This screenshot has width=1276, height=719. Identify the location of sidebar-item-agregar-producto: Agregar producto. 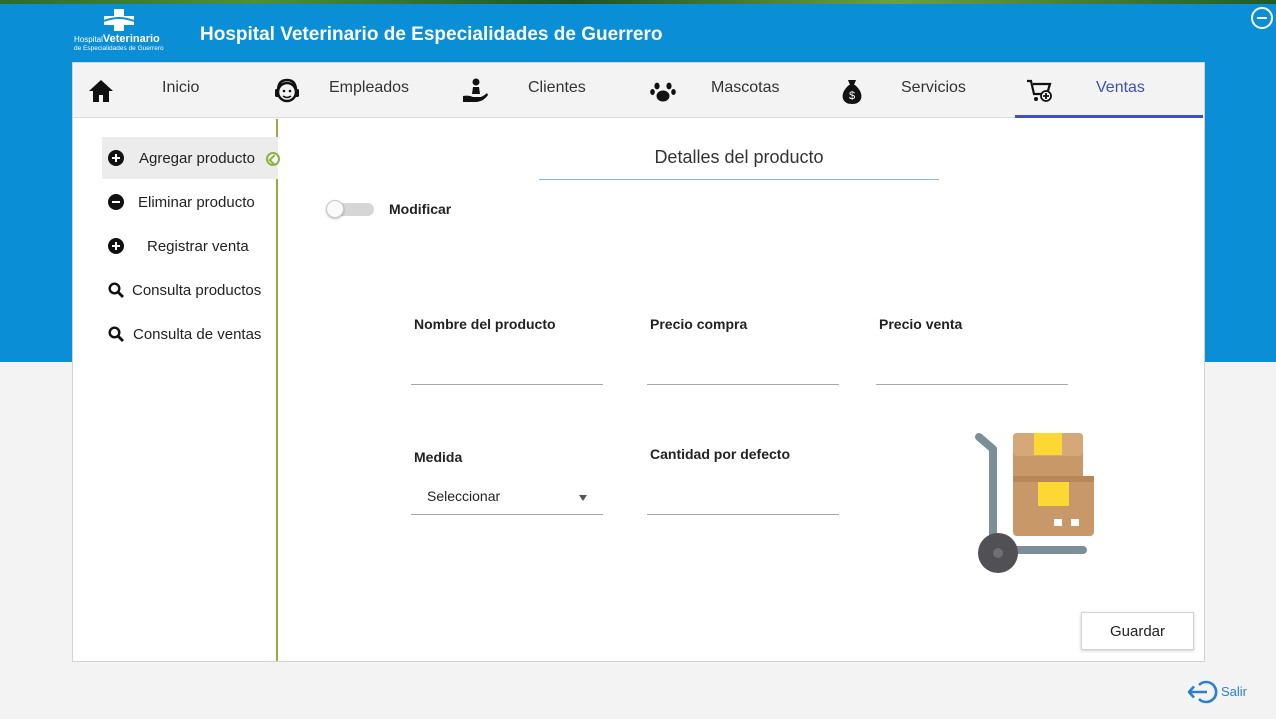
(190, 158).